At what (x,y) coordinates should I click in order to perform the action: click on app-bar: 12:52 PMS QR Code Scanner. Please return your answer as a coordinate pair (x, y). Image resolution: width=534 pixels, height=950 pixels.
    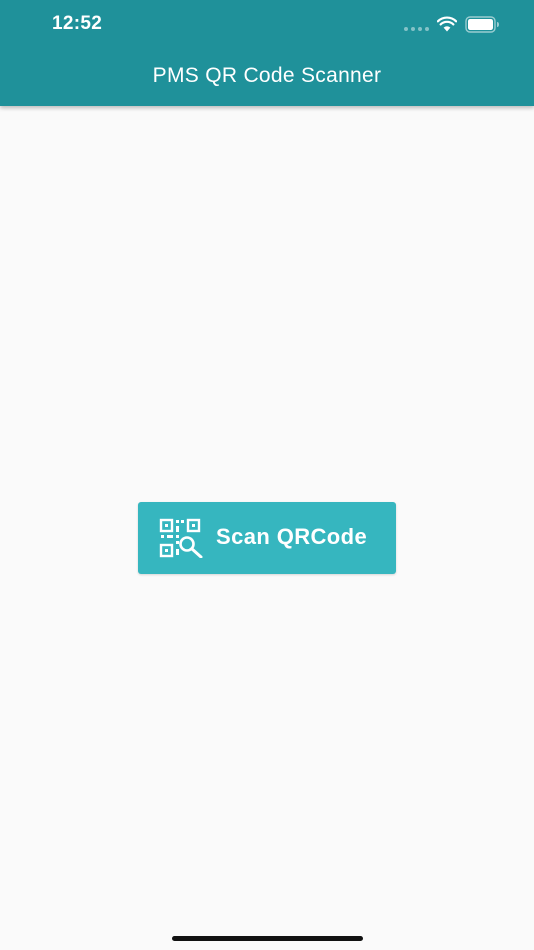
    Looking at the image, I should click on (267, 53).